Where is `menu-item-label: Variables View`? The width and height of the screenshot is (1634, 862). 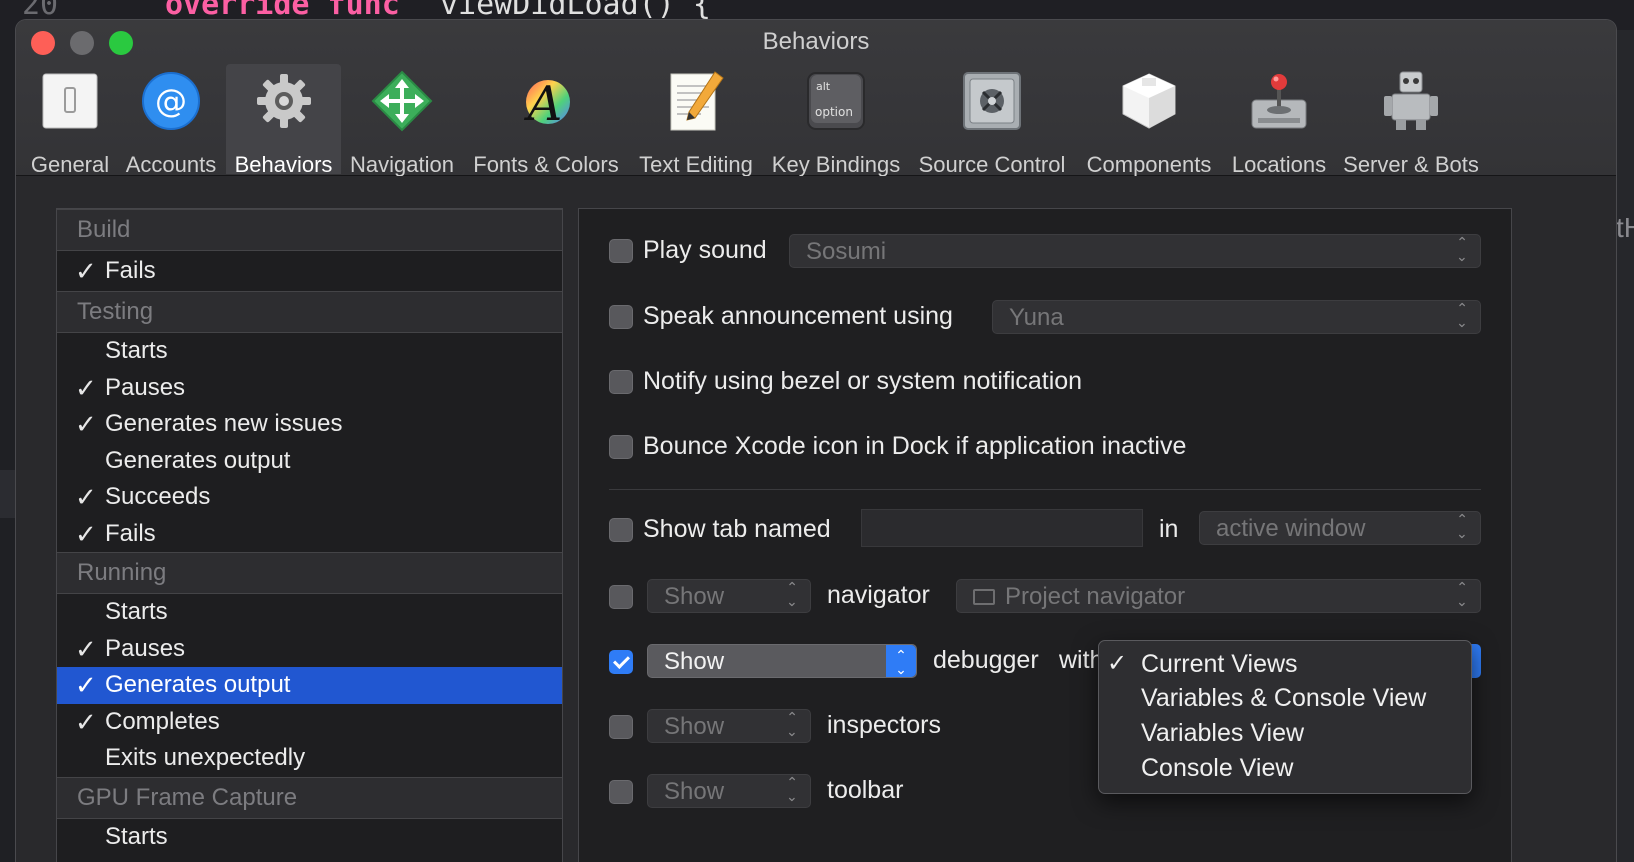
menu-item-label: Variables View is located at coordinates (1223, 733).